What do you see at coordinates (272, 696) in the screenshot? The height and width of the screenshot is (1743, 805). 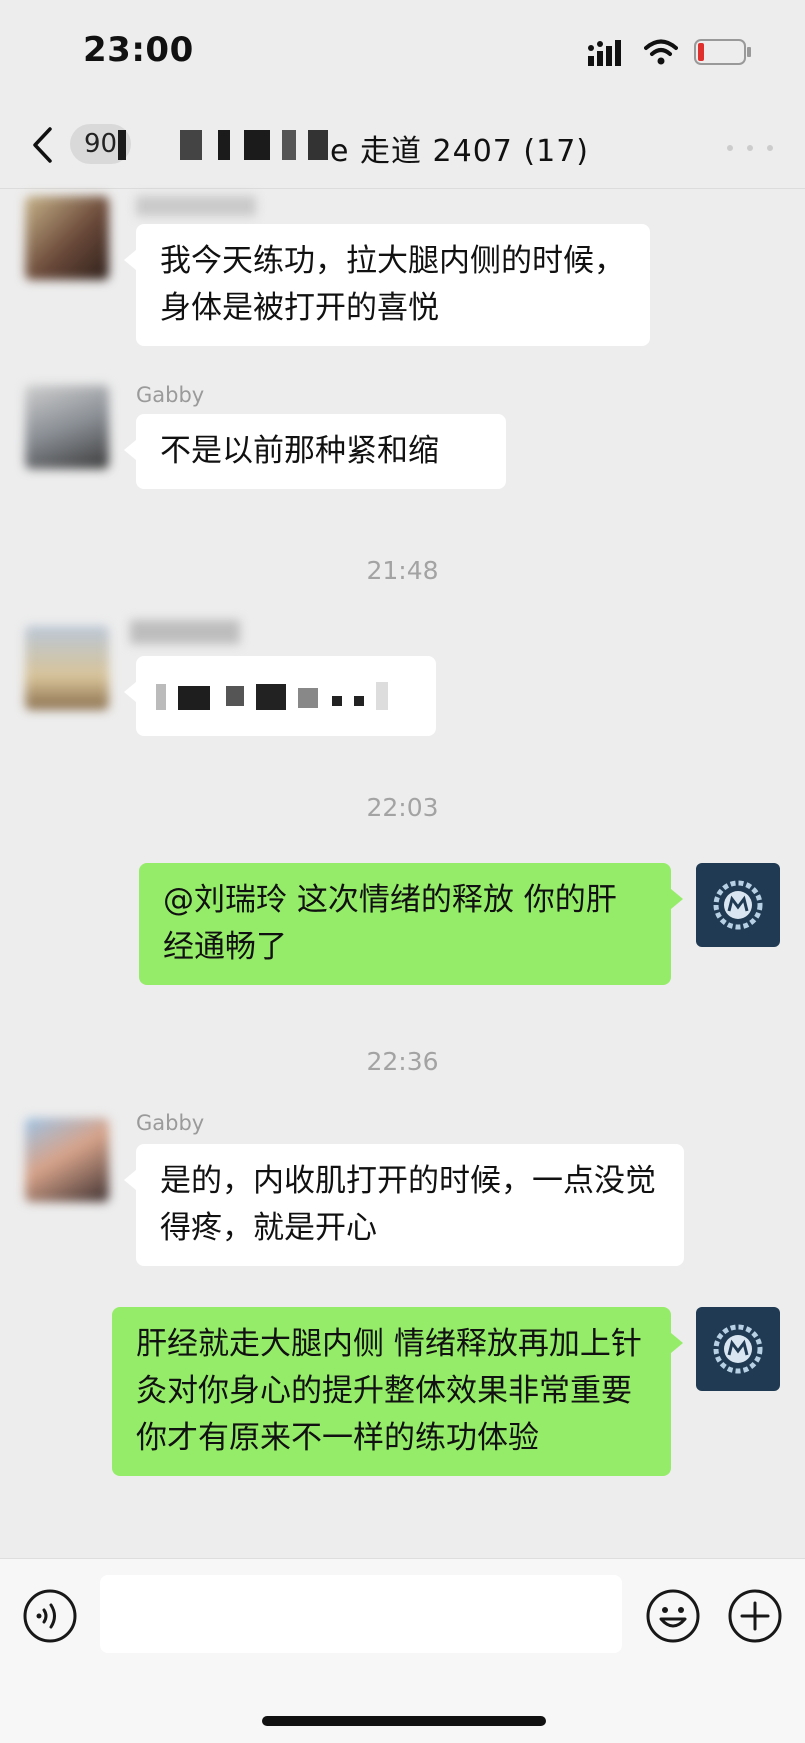 I see `redaction-blocks` at bounding box center [272, 696].